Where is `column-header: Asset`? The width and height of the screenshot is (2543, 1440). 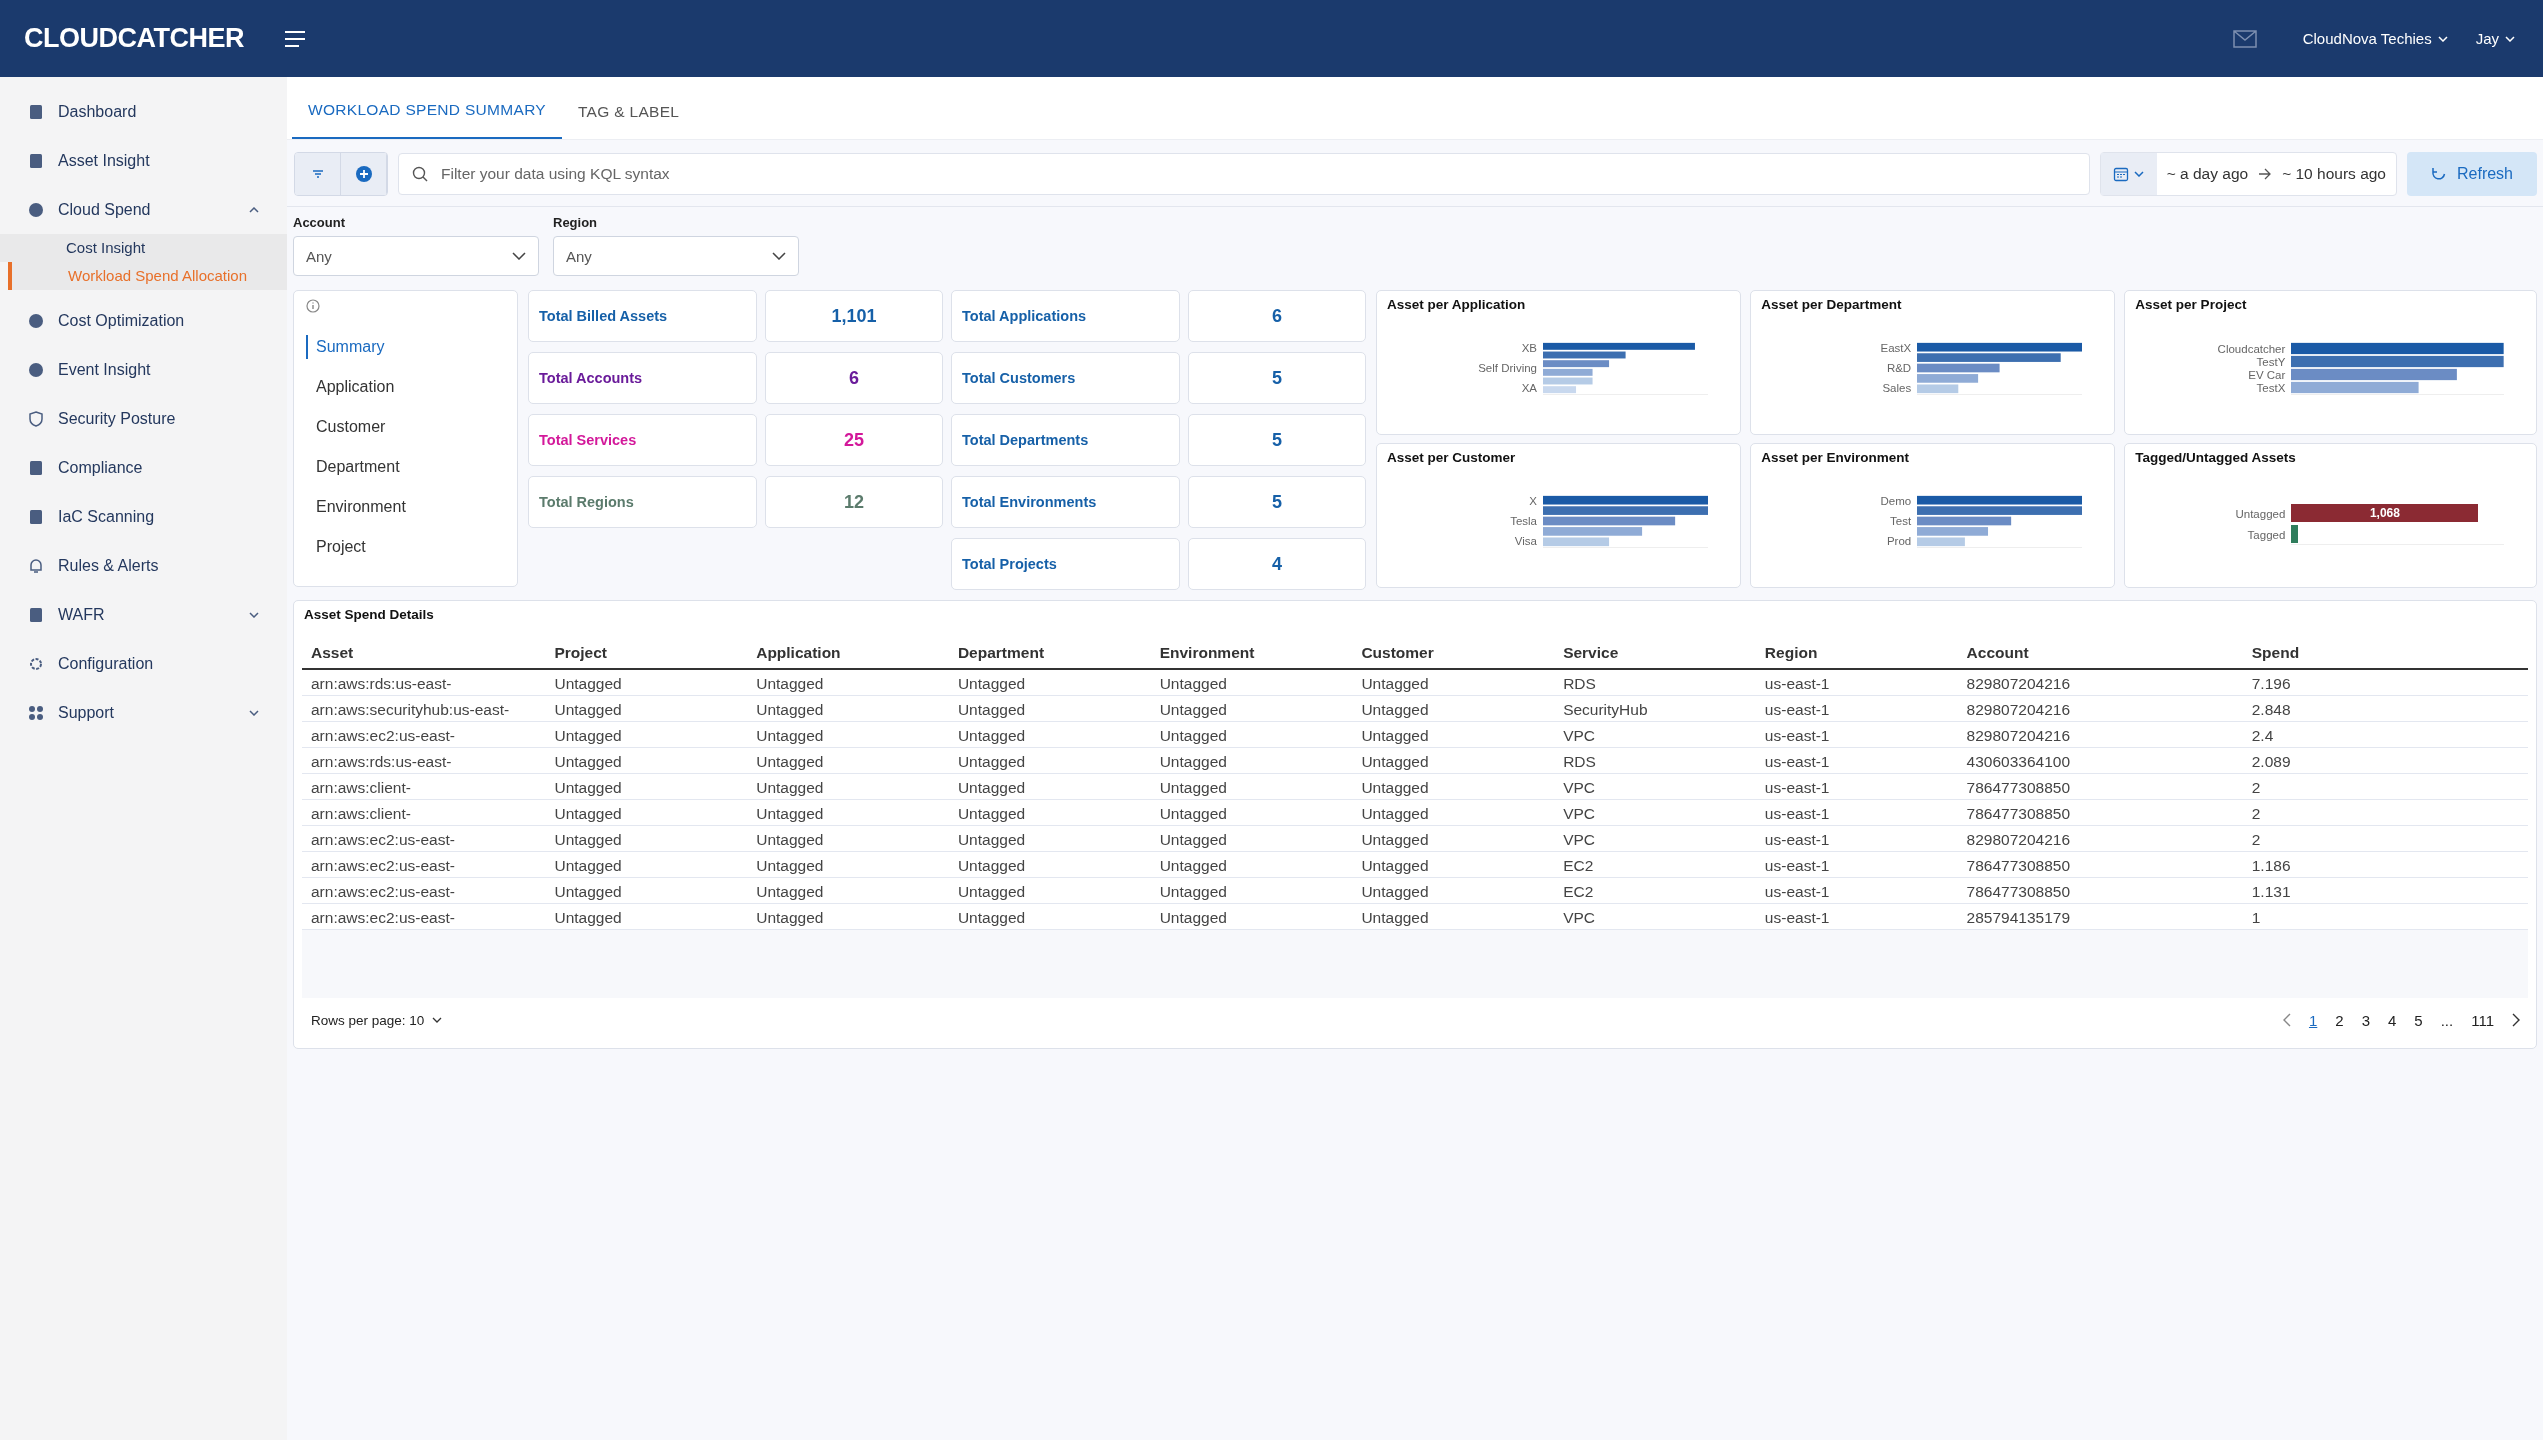 column-header: Asset is located at coordinates (424, 653).